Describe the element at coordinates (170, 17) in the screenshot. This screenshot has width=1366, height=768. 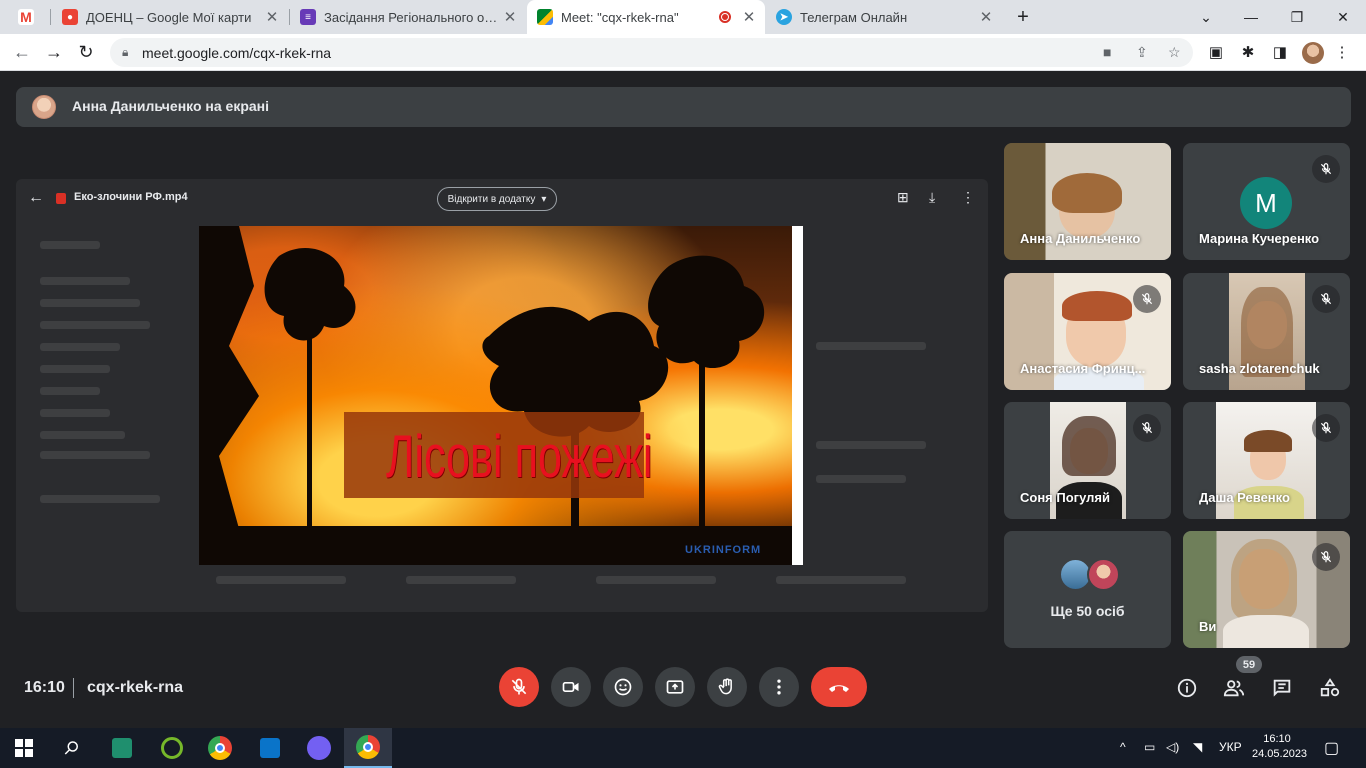
I see `tab-maps: ● ДОЕНЦ – Google Мої карти ✕` at that location.